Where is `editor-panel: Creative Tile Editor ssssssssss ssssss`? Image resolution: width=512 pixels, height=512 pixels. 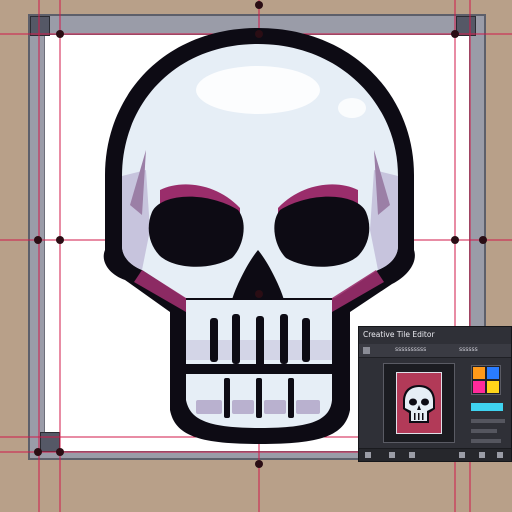 editor-panel: Creative Tile Editor ssssssssss ssssss is located at coordinates (435, 394).